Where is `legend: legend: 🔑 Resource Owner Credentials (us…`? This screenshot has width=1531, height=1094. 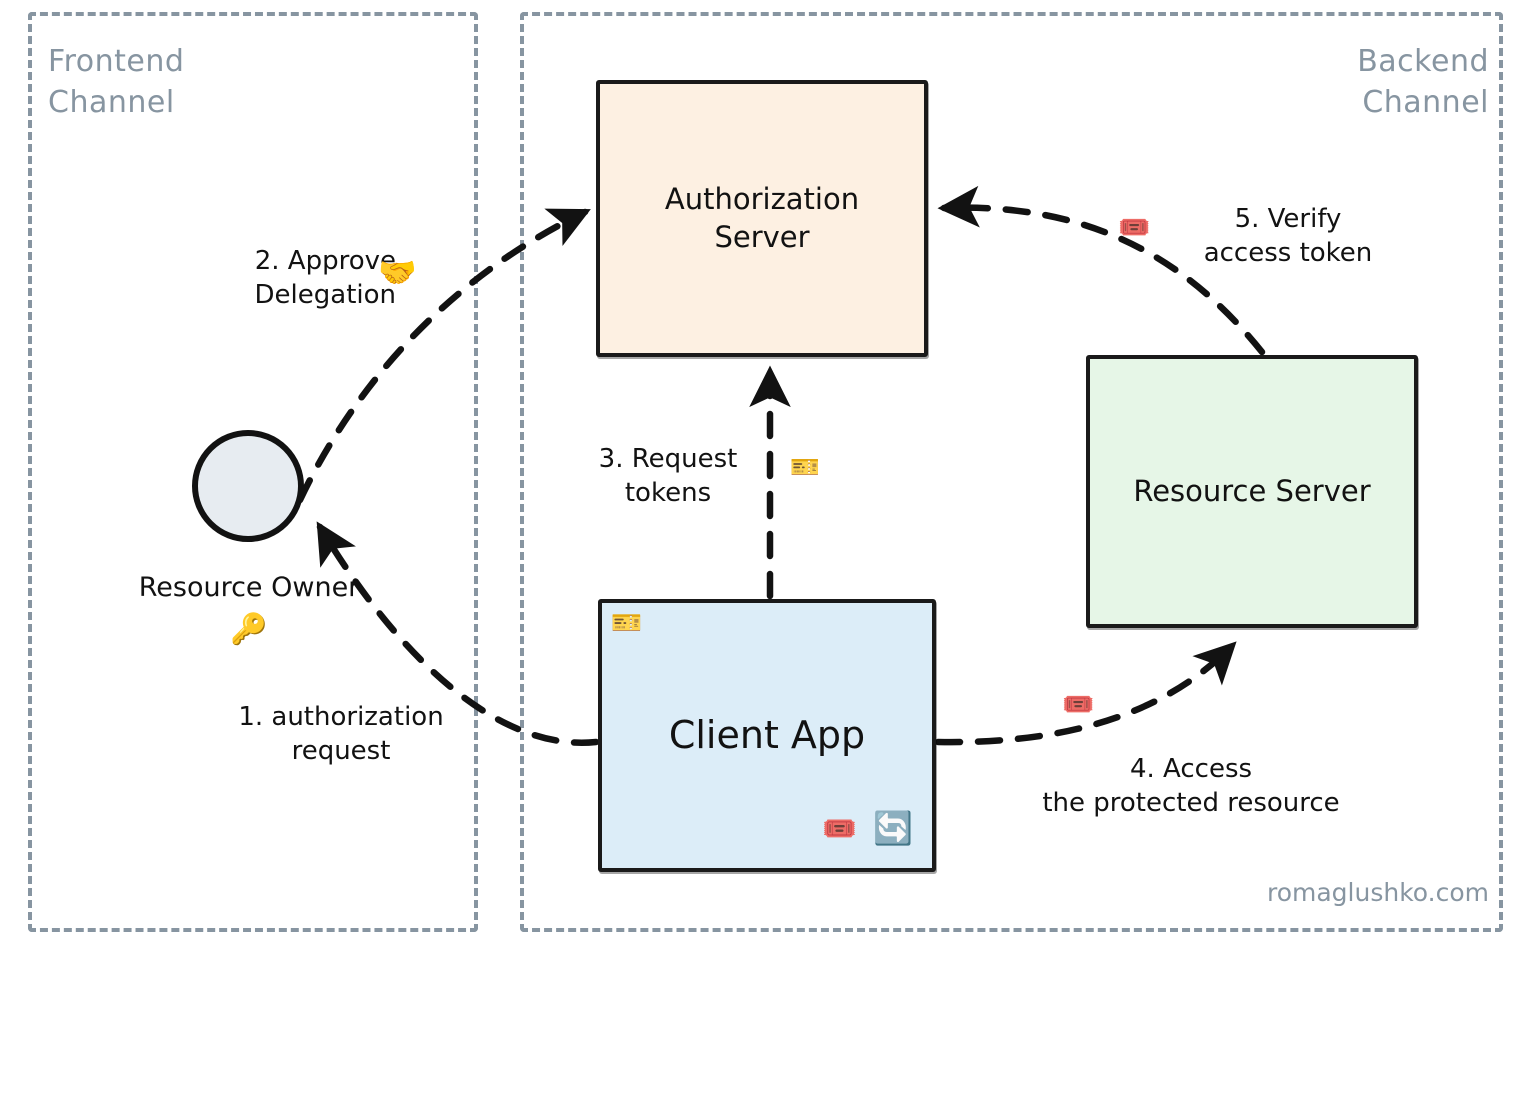 legend: legend: 🔑 Resource Owner Credentials (us… is located at coordinates (765, 1027).